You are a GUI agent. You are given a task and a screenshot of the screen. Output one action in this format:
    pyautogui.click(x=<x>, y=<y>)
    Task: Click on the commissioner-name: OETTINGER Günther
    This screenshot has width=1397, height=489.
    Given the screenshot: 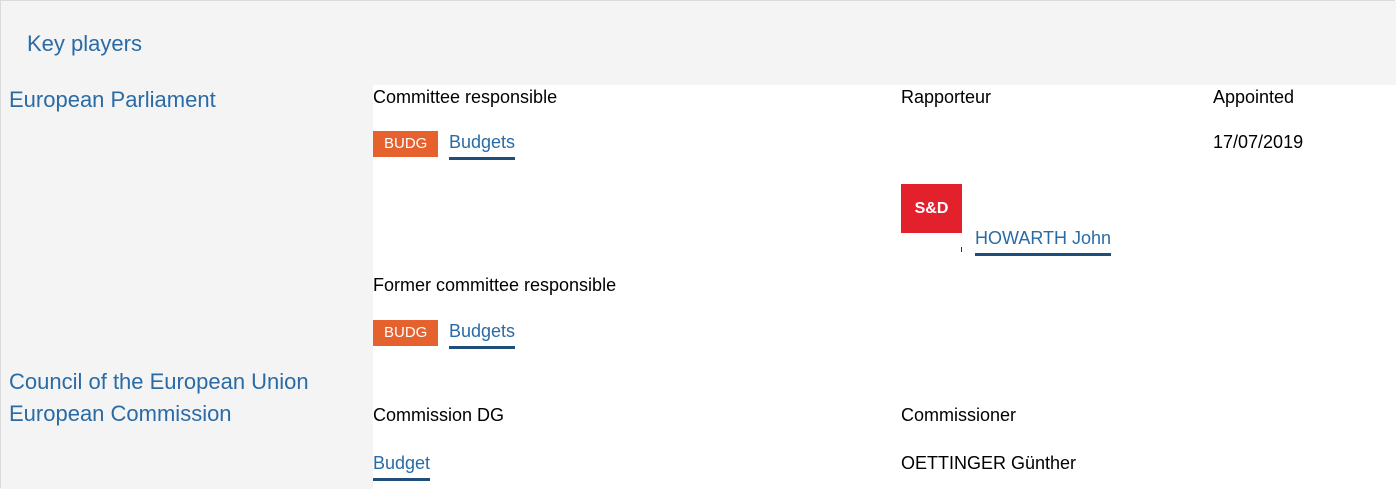 What is the action you would take?
    pyautogui.click(x=989, y=463)
    